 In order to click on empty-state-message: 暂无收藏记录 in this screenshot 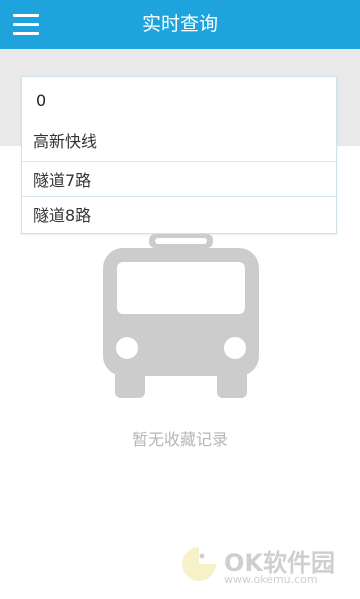, I will do `click(179, 439)`.